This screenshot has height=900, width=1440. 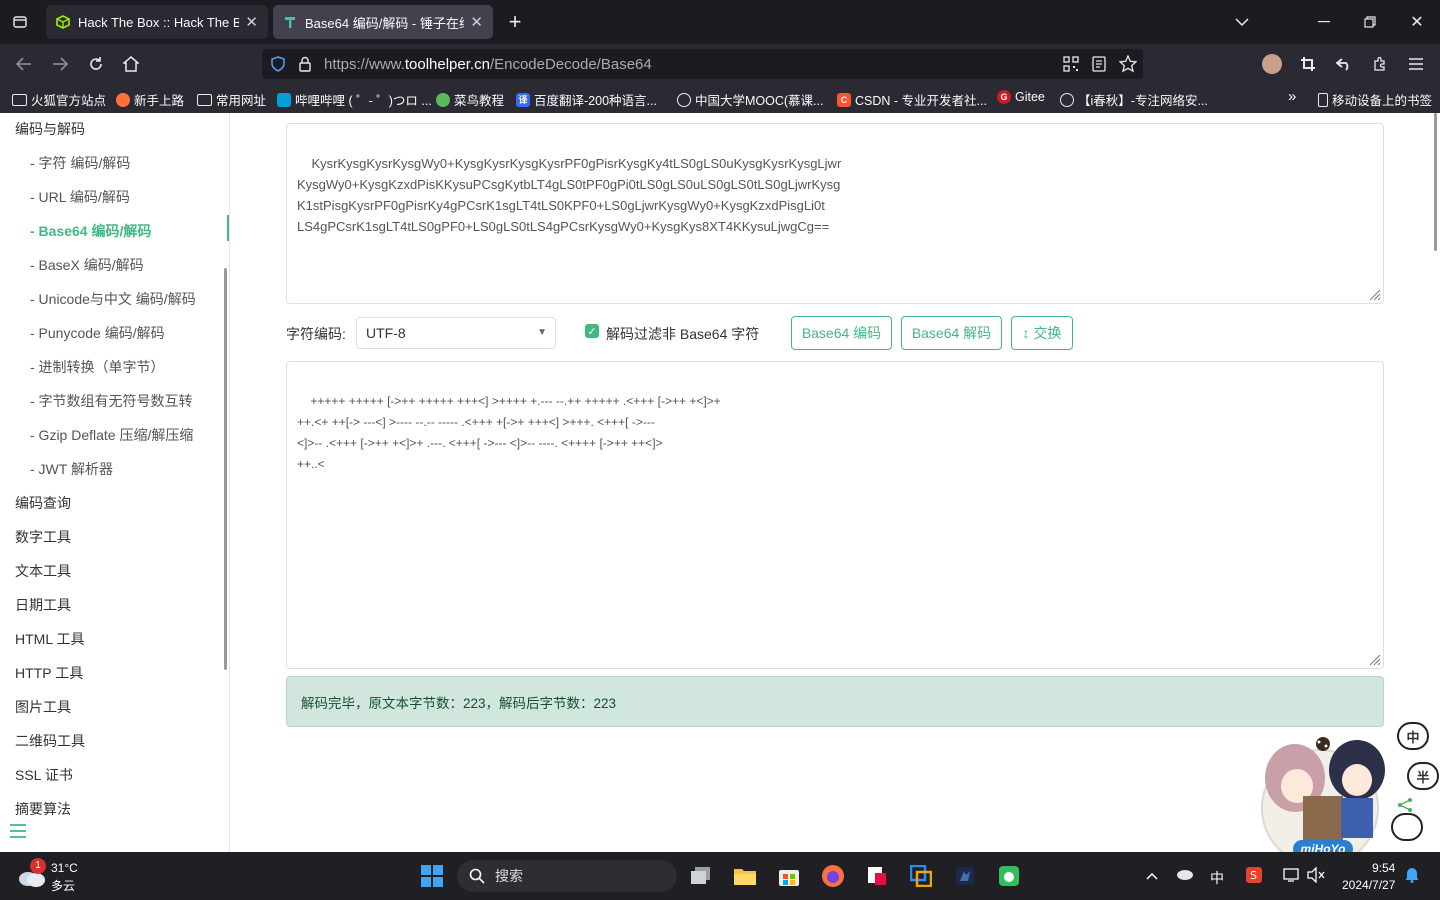 What do you see at coordinates (789, 876) in the screenshot?
I see `microsoft-store-icon` at bounding box center [789, 876].